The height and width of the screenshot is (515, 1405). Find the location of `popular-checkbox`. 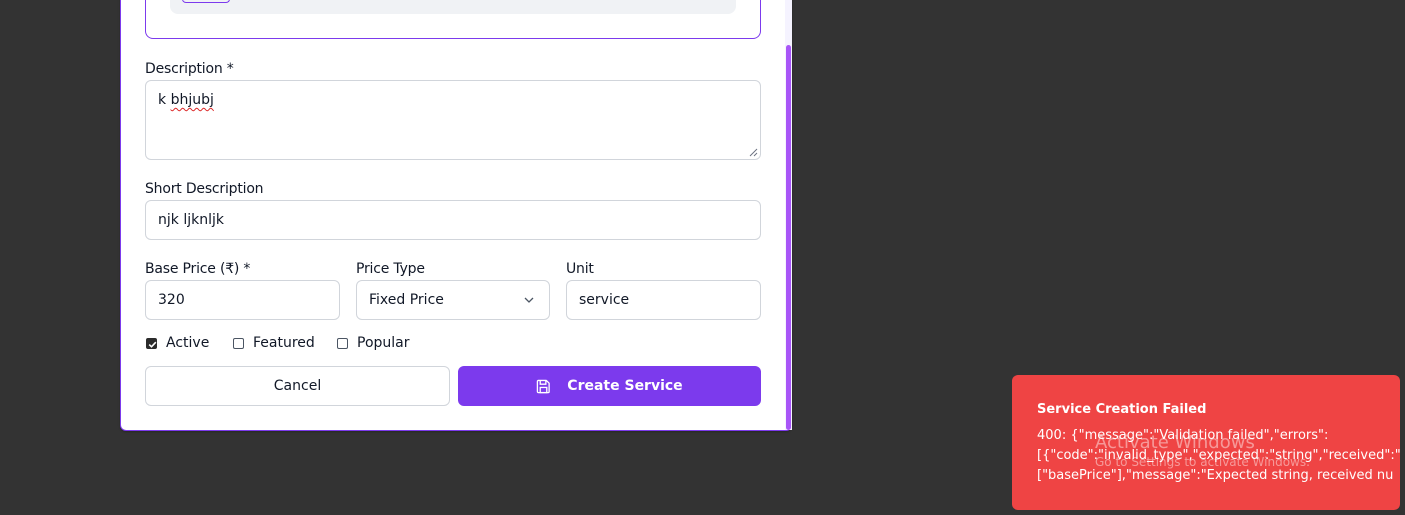

popular-checkbox is located at coordinates (342, 343).